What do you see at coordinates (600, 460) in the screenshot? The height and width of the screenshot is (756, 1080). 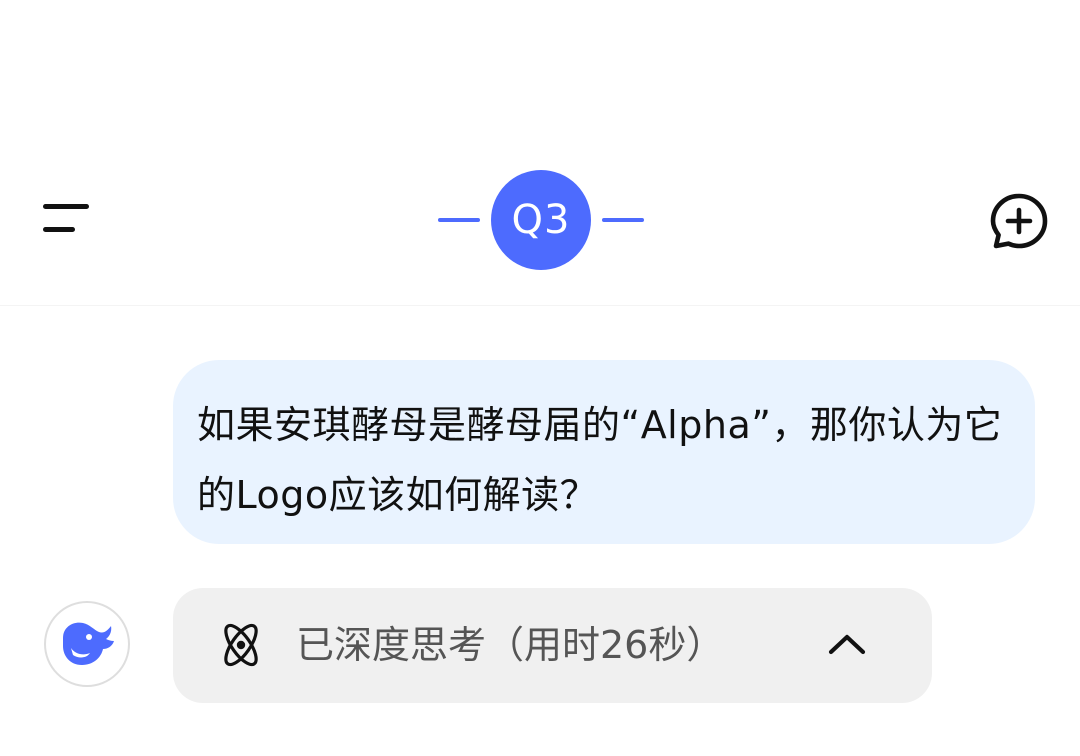 I see `user-message-text: 如果安琪酵母是酵母届的“Alpha”，那你认为它的Logo应该如何解读？` at bounding box center [600, 460].